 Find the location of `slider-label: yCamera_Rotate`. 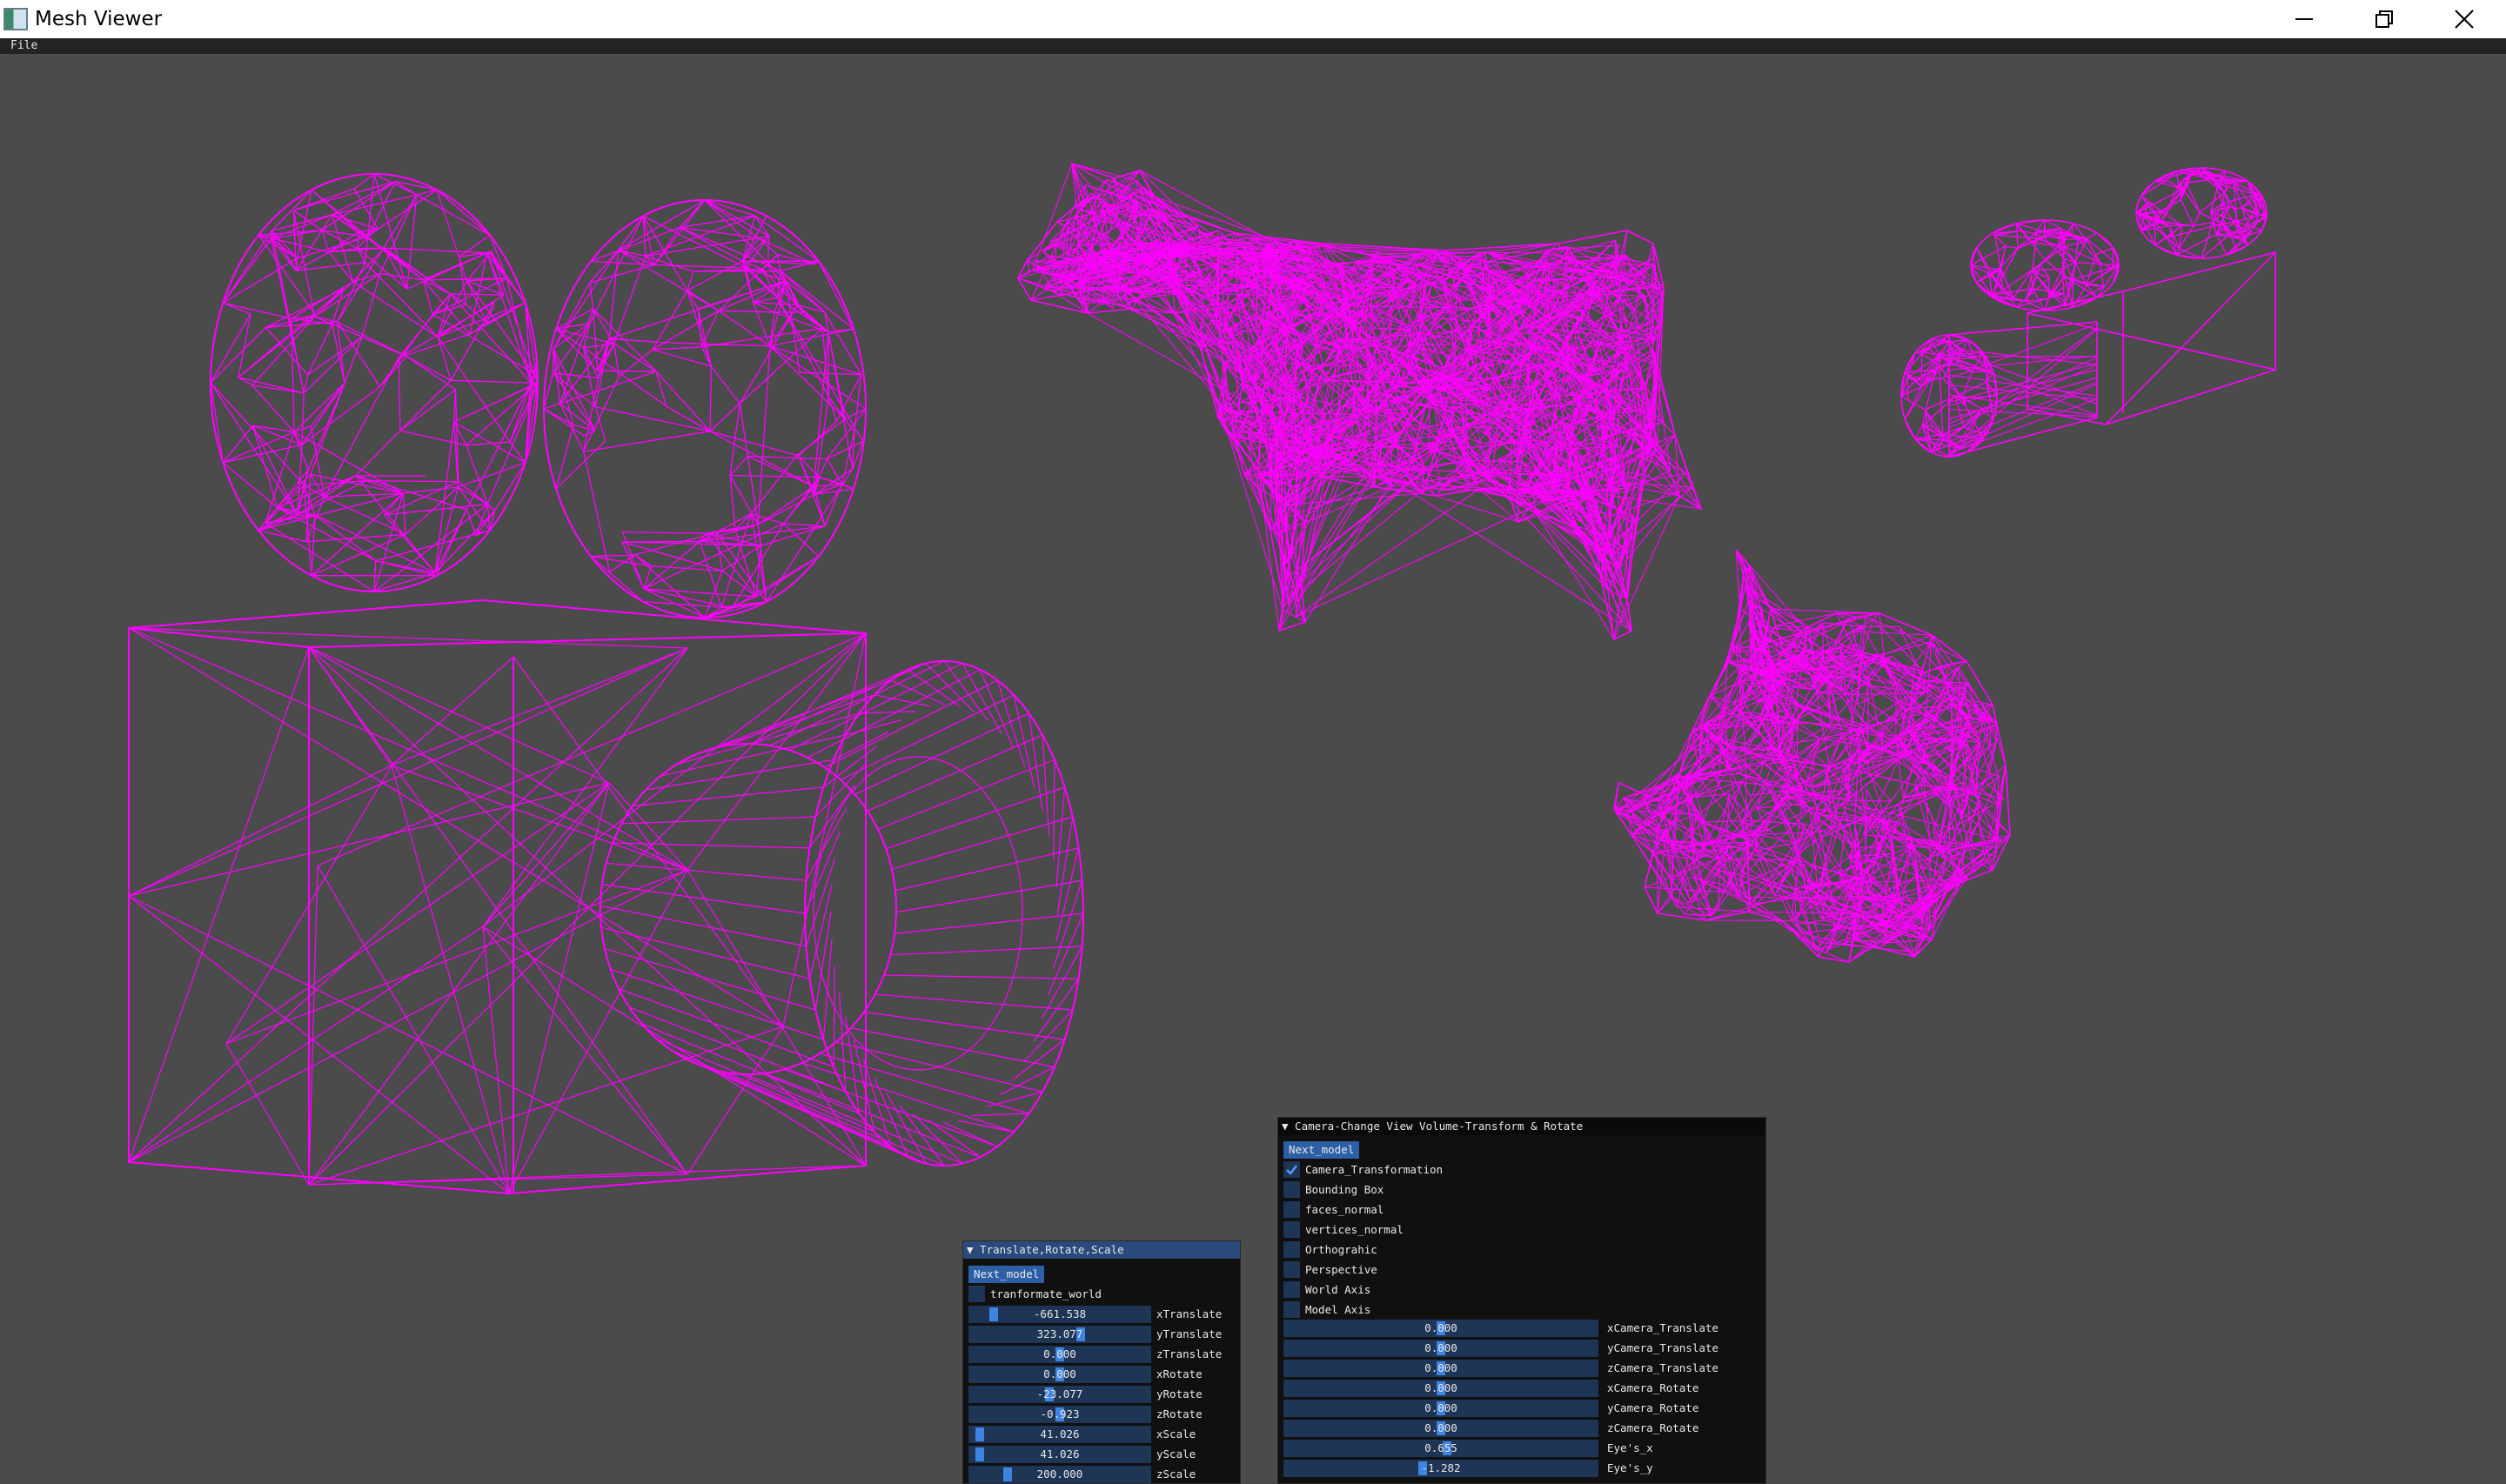

slider-label: yCamera_Rotate is located at coordinates (1653, 1408).